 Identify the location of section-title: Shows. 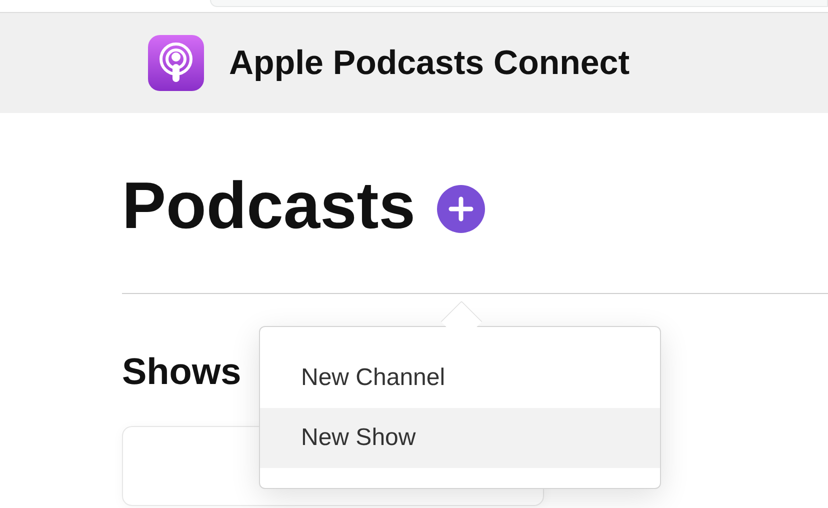
(182, 372).